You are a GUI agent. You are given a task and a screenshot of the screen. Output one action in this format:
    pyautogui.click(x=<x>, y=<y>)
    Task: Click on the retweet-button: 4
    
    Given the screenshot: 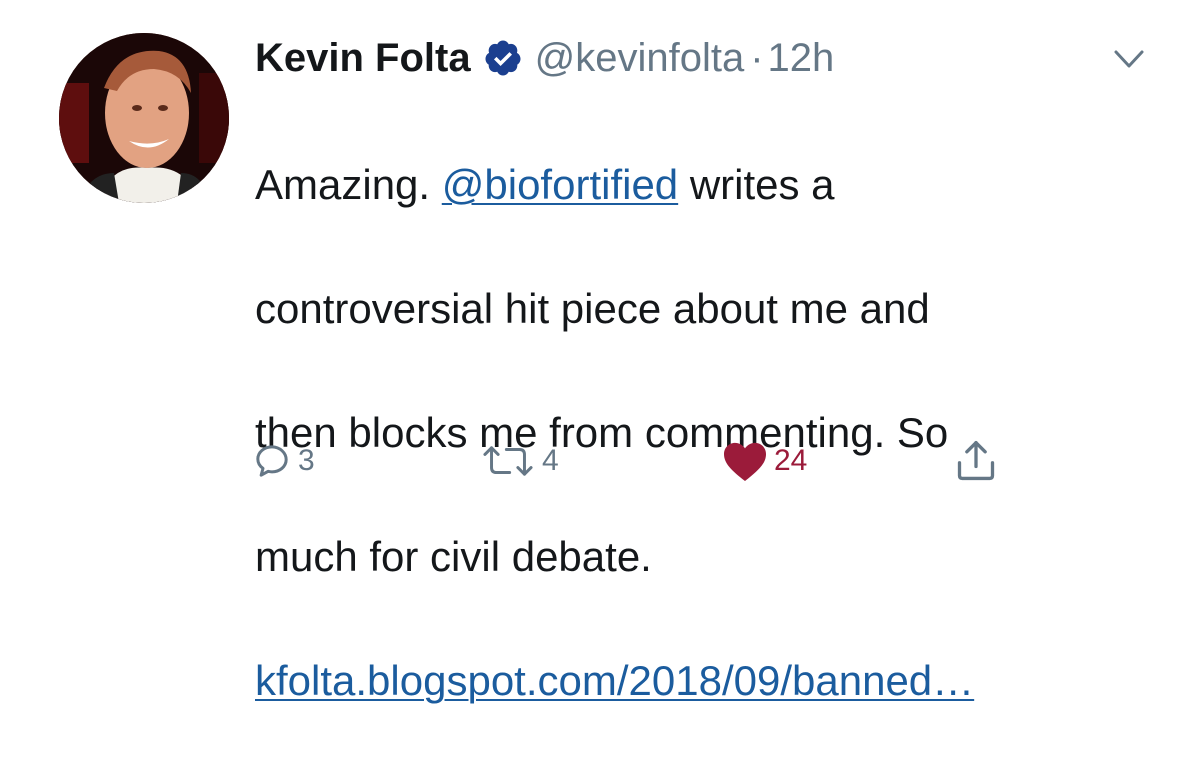 What is the action you would take?
    pyautogui.click(x=519, y=461)
    